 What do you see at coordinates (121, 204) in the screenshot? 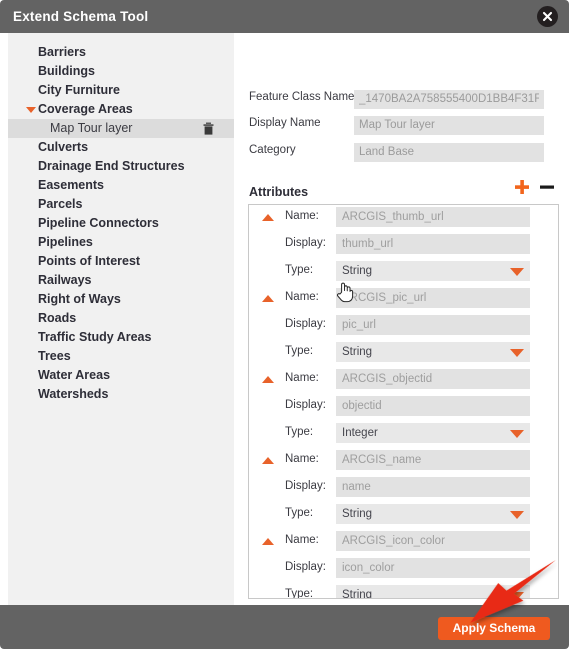
I see `tree-item-parcels: Parcels` at bounding box center [121, 204].